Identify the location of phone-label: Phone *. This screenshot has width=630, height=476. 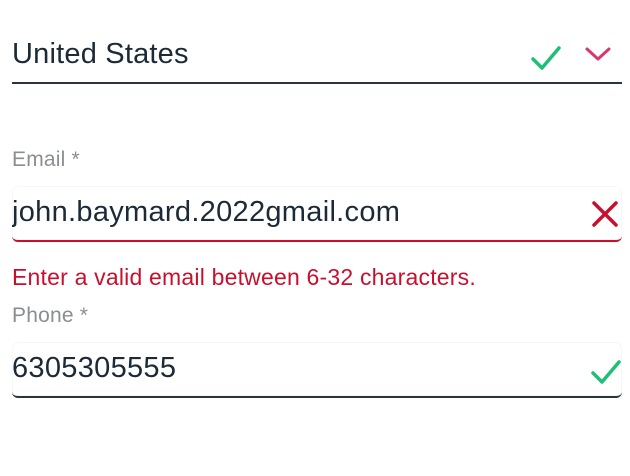
(50, 315).